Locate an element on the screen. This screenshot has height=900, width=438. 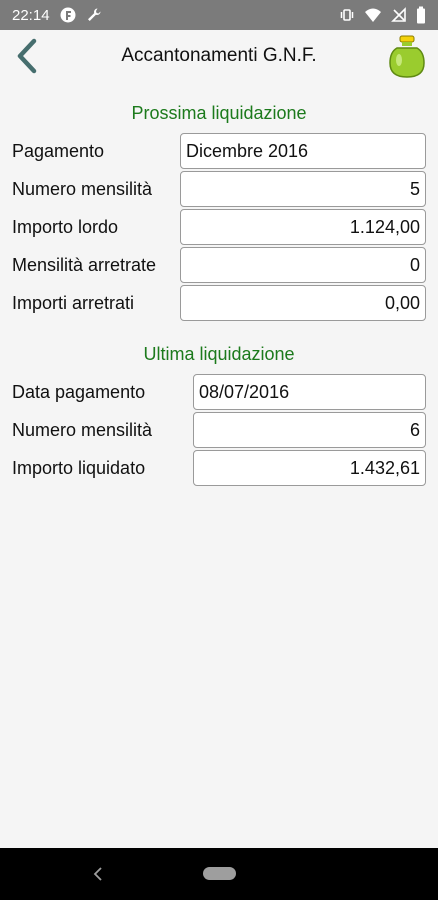
page-title: Accantonamenti G.N.F. is located at coordinates (219, 55).